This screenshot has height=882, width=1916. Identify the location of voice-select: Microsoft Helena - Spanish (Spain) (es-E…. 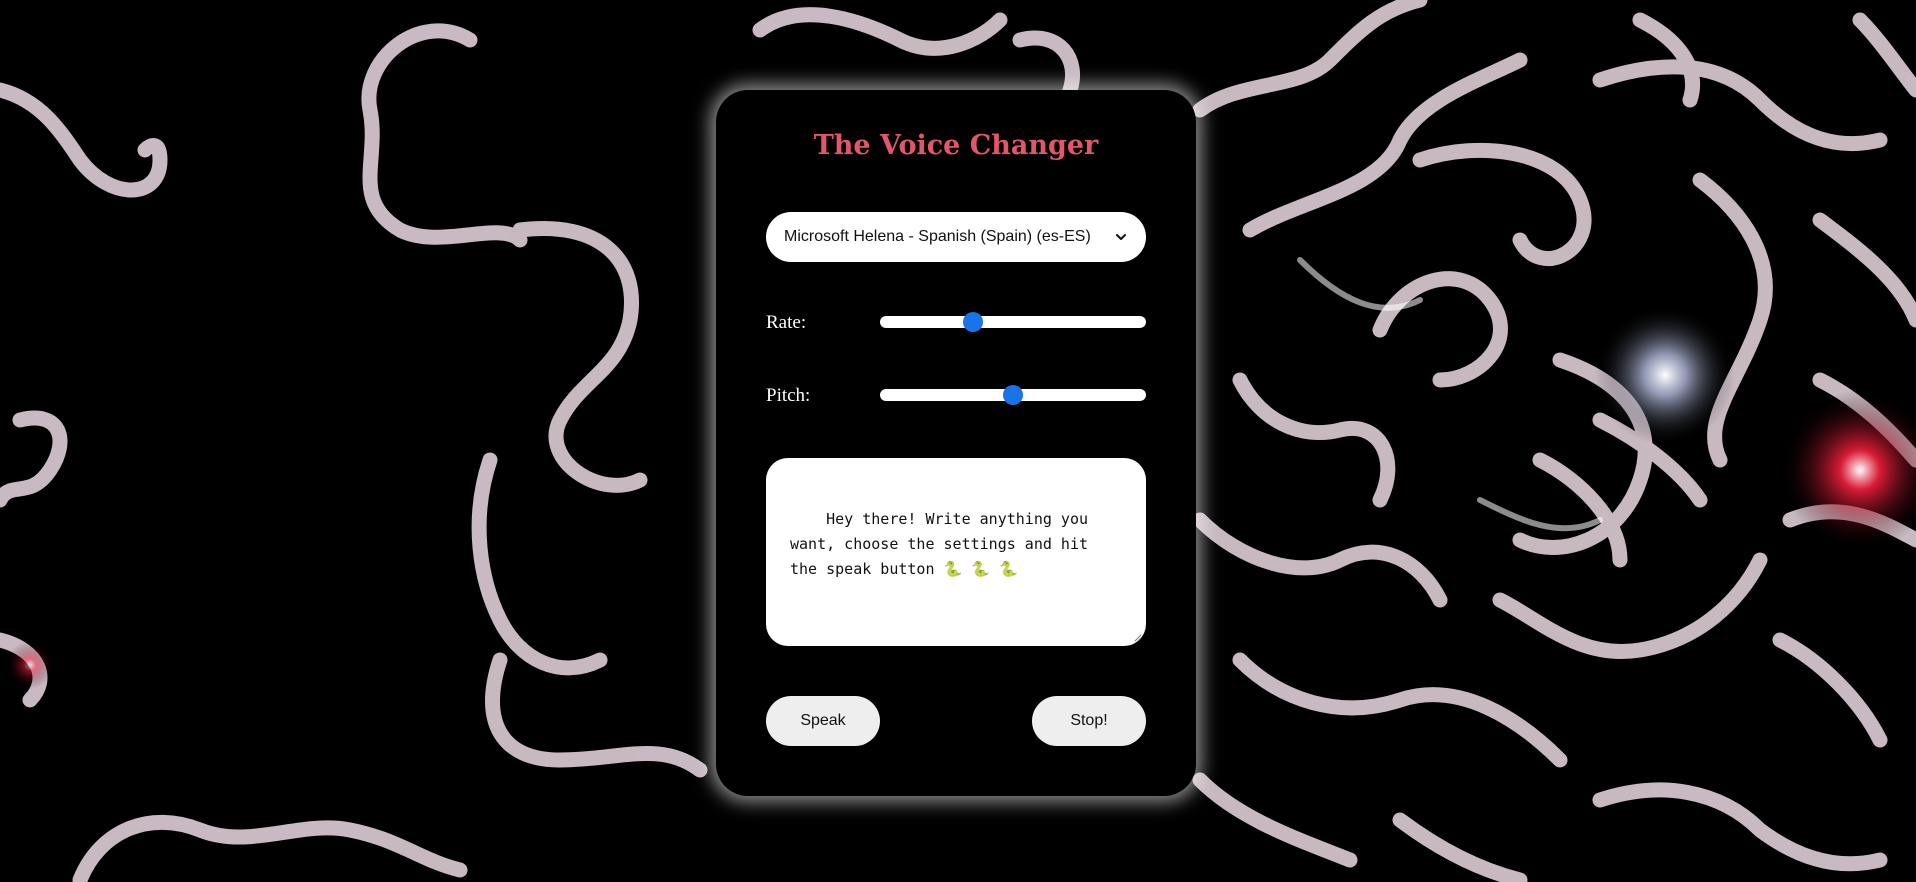
(956, 237).